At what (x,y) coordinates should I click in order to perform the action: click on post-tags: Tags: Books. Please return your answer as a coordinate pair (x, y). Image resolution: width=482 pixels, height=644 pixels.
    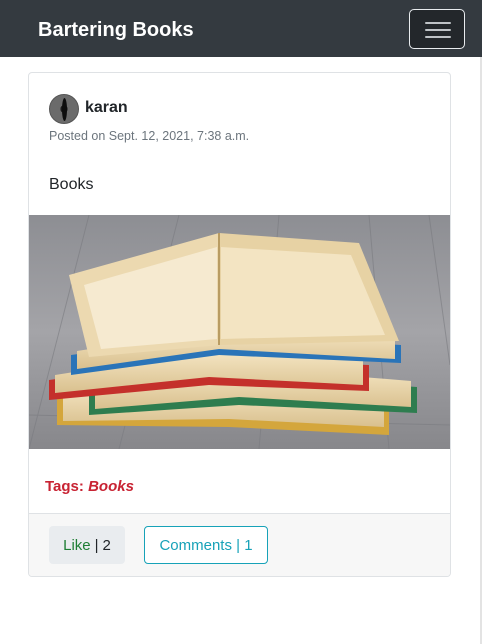
    Looking at the image, I should click on (89, 487).